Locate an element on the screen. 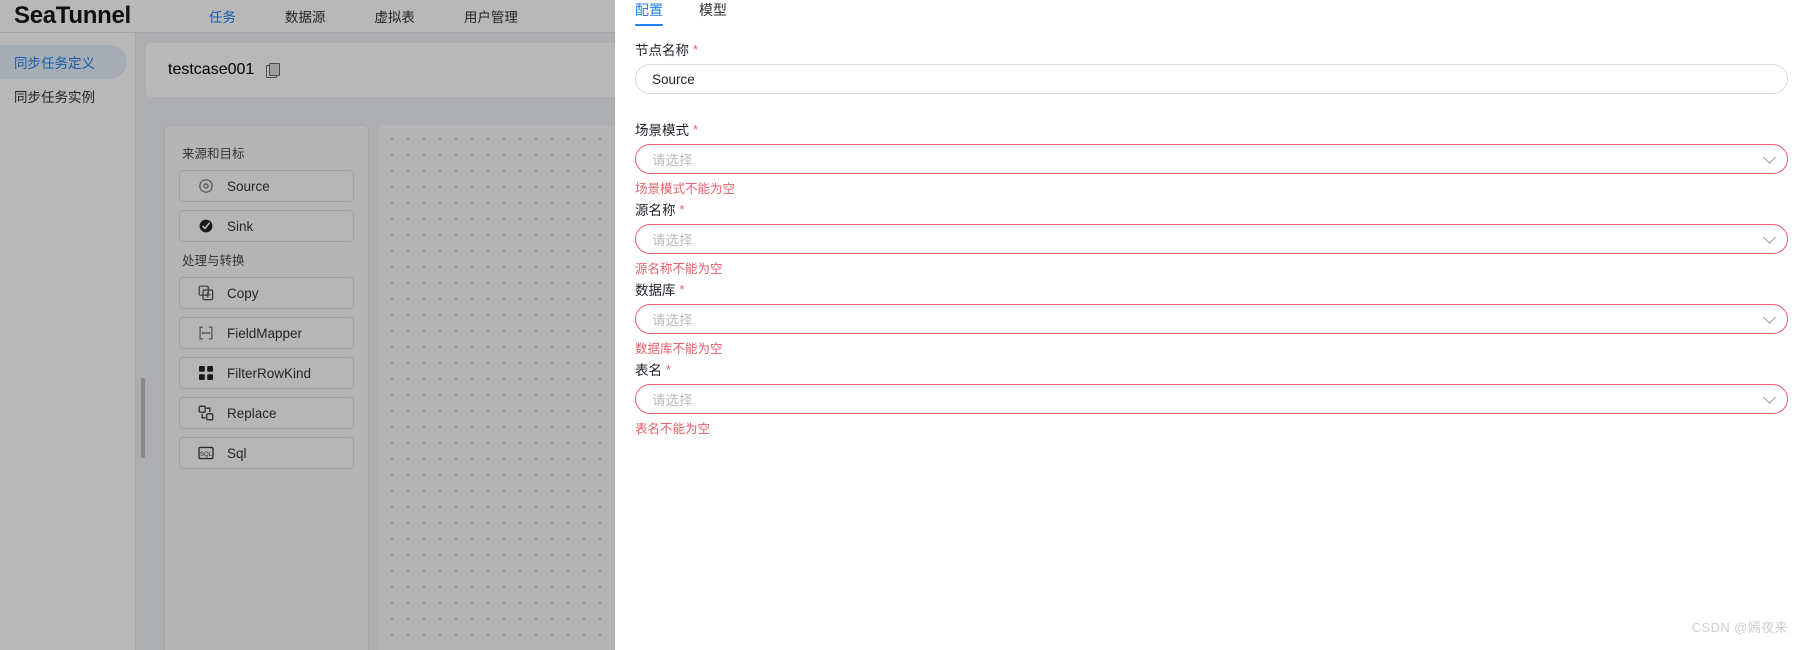  palette-item-sql: SQL Sql is located at coordinates (266, 453).